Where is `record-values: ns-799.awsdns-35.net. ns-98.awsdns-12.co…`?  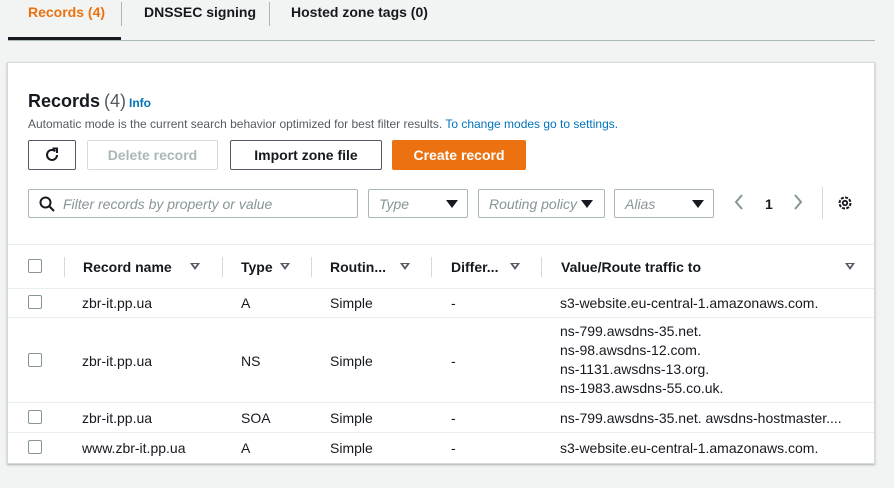 record-values: ns-799.awsdns-35.net. ns-98.awsdns-12.co… is located at coordinates (641, 360).